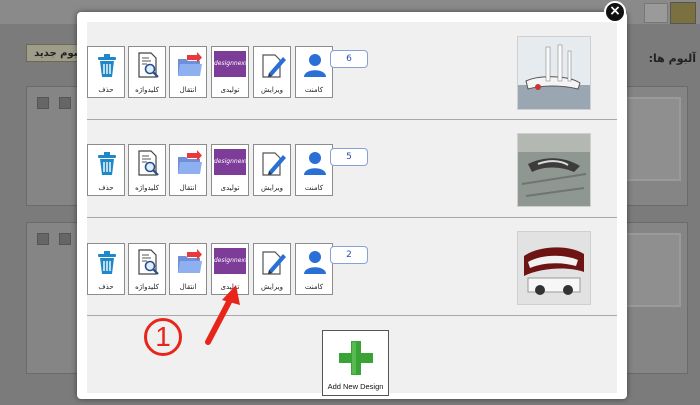 The height and width of the screenshot is (405, 700). I want to click on home-icon, so click(656, 13).